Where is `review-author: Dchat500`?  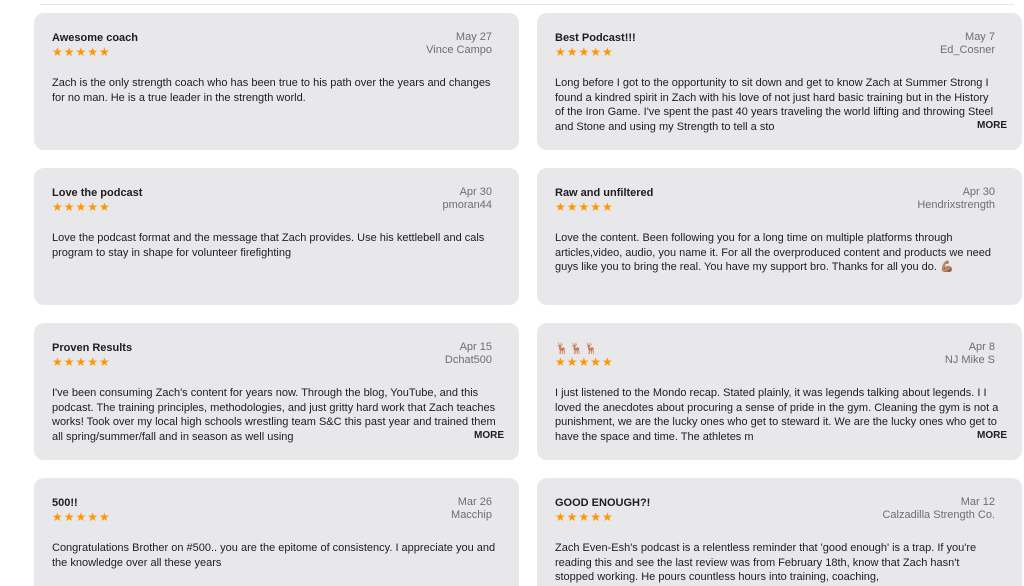 review-author: Dchat500 is located at coordinates (468, 360).